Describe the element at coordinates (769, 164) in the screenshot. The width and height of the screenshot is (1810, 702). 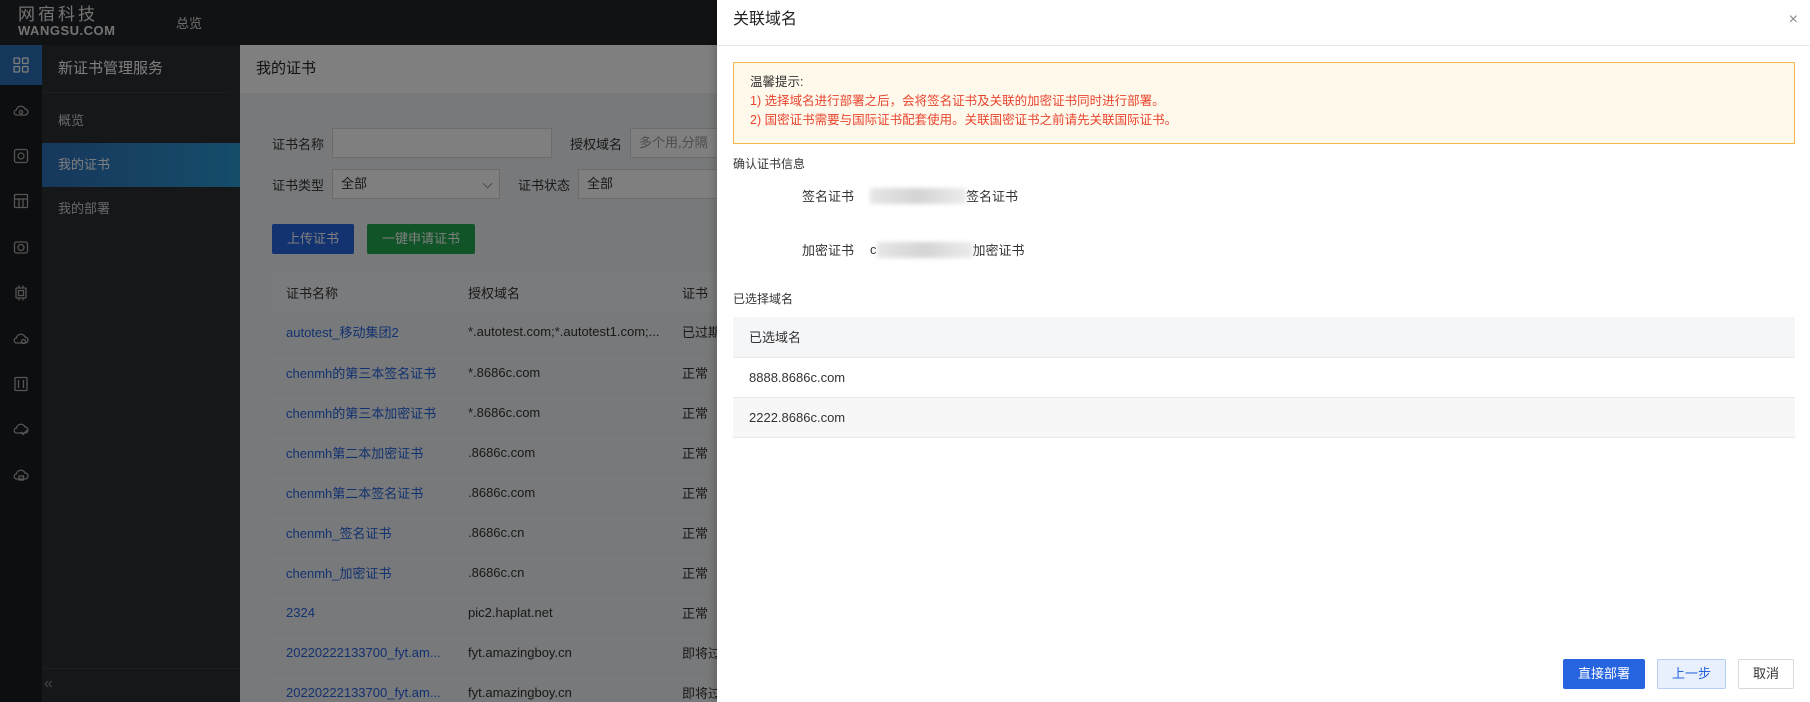
I see `confirm-cert-label: 确认证书信息` at that location.